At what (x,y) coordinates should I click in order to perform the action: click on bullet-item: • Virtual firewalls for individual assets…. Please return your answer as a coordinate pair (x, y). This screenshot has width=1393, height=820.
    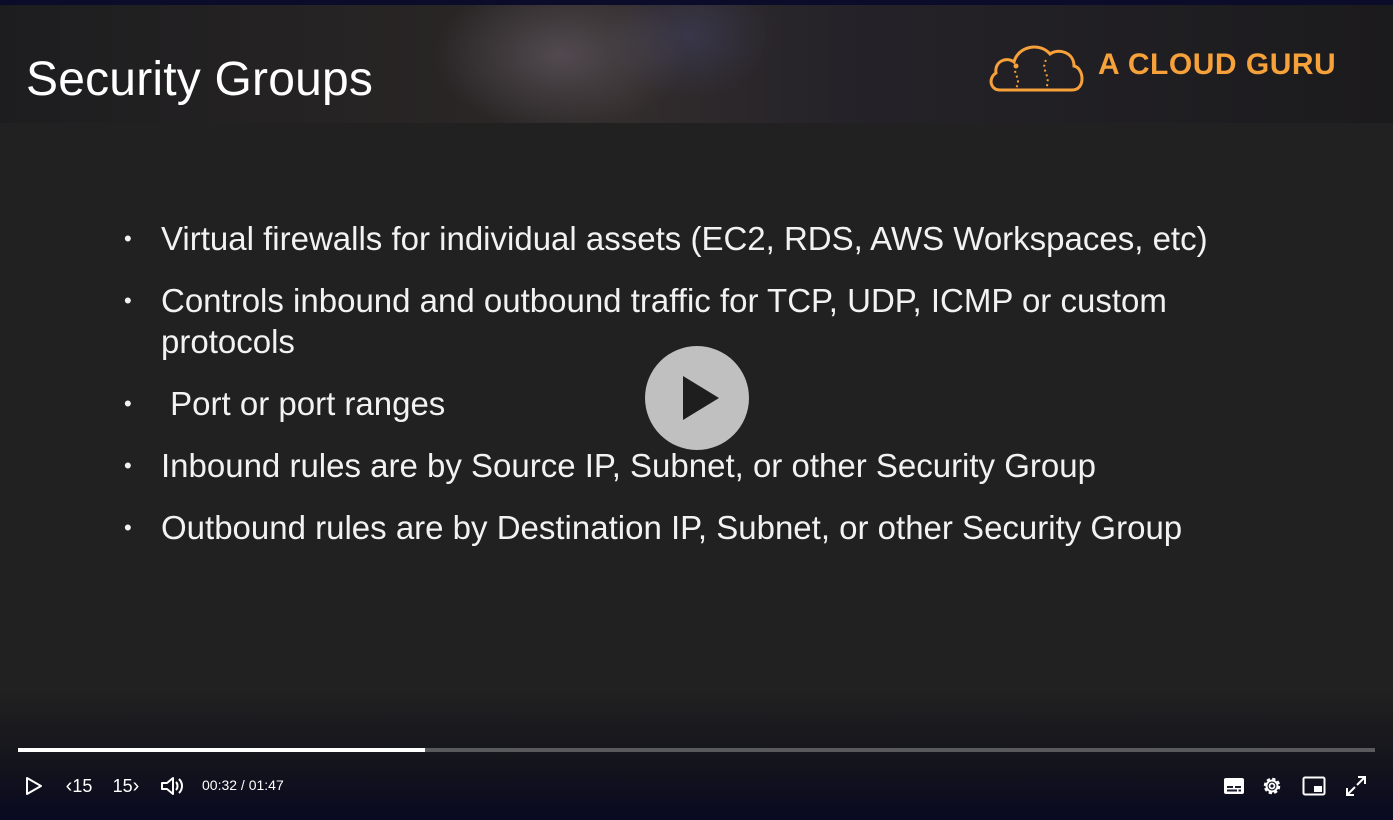
    Looking at the image, I should click on (704, 238).